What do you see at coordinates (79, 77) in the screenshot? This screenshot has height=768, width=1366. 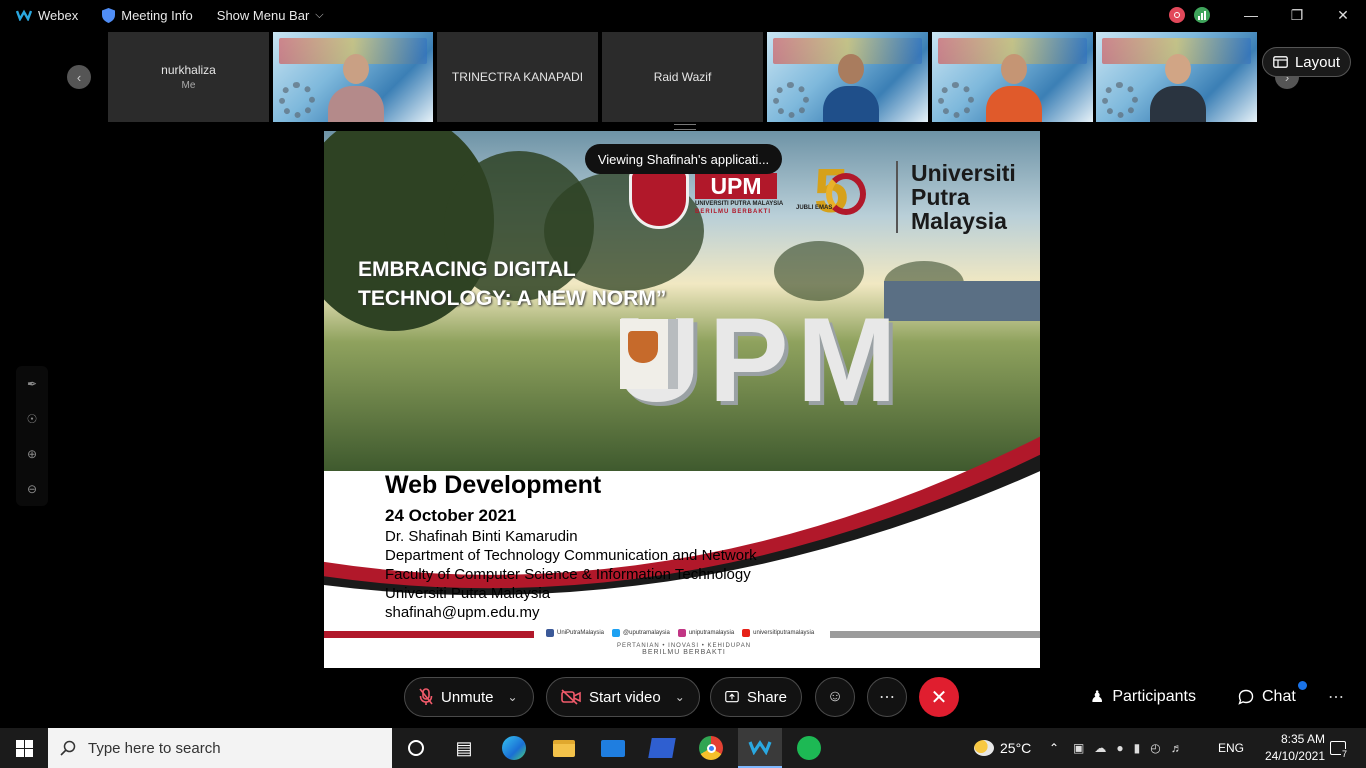 I see `strip-prev-button: ‹` at bounding box center [79, 77].